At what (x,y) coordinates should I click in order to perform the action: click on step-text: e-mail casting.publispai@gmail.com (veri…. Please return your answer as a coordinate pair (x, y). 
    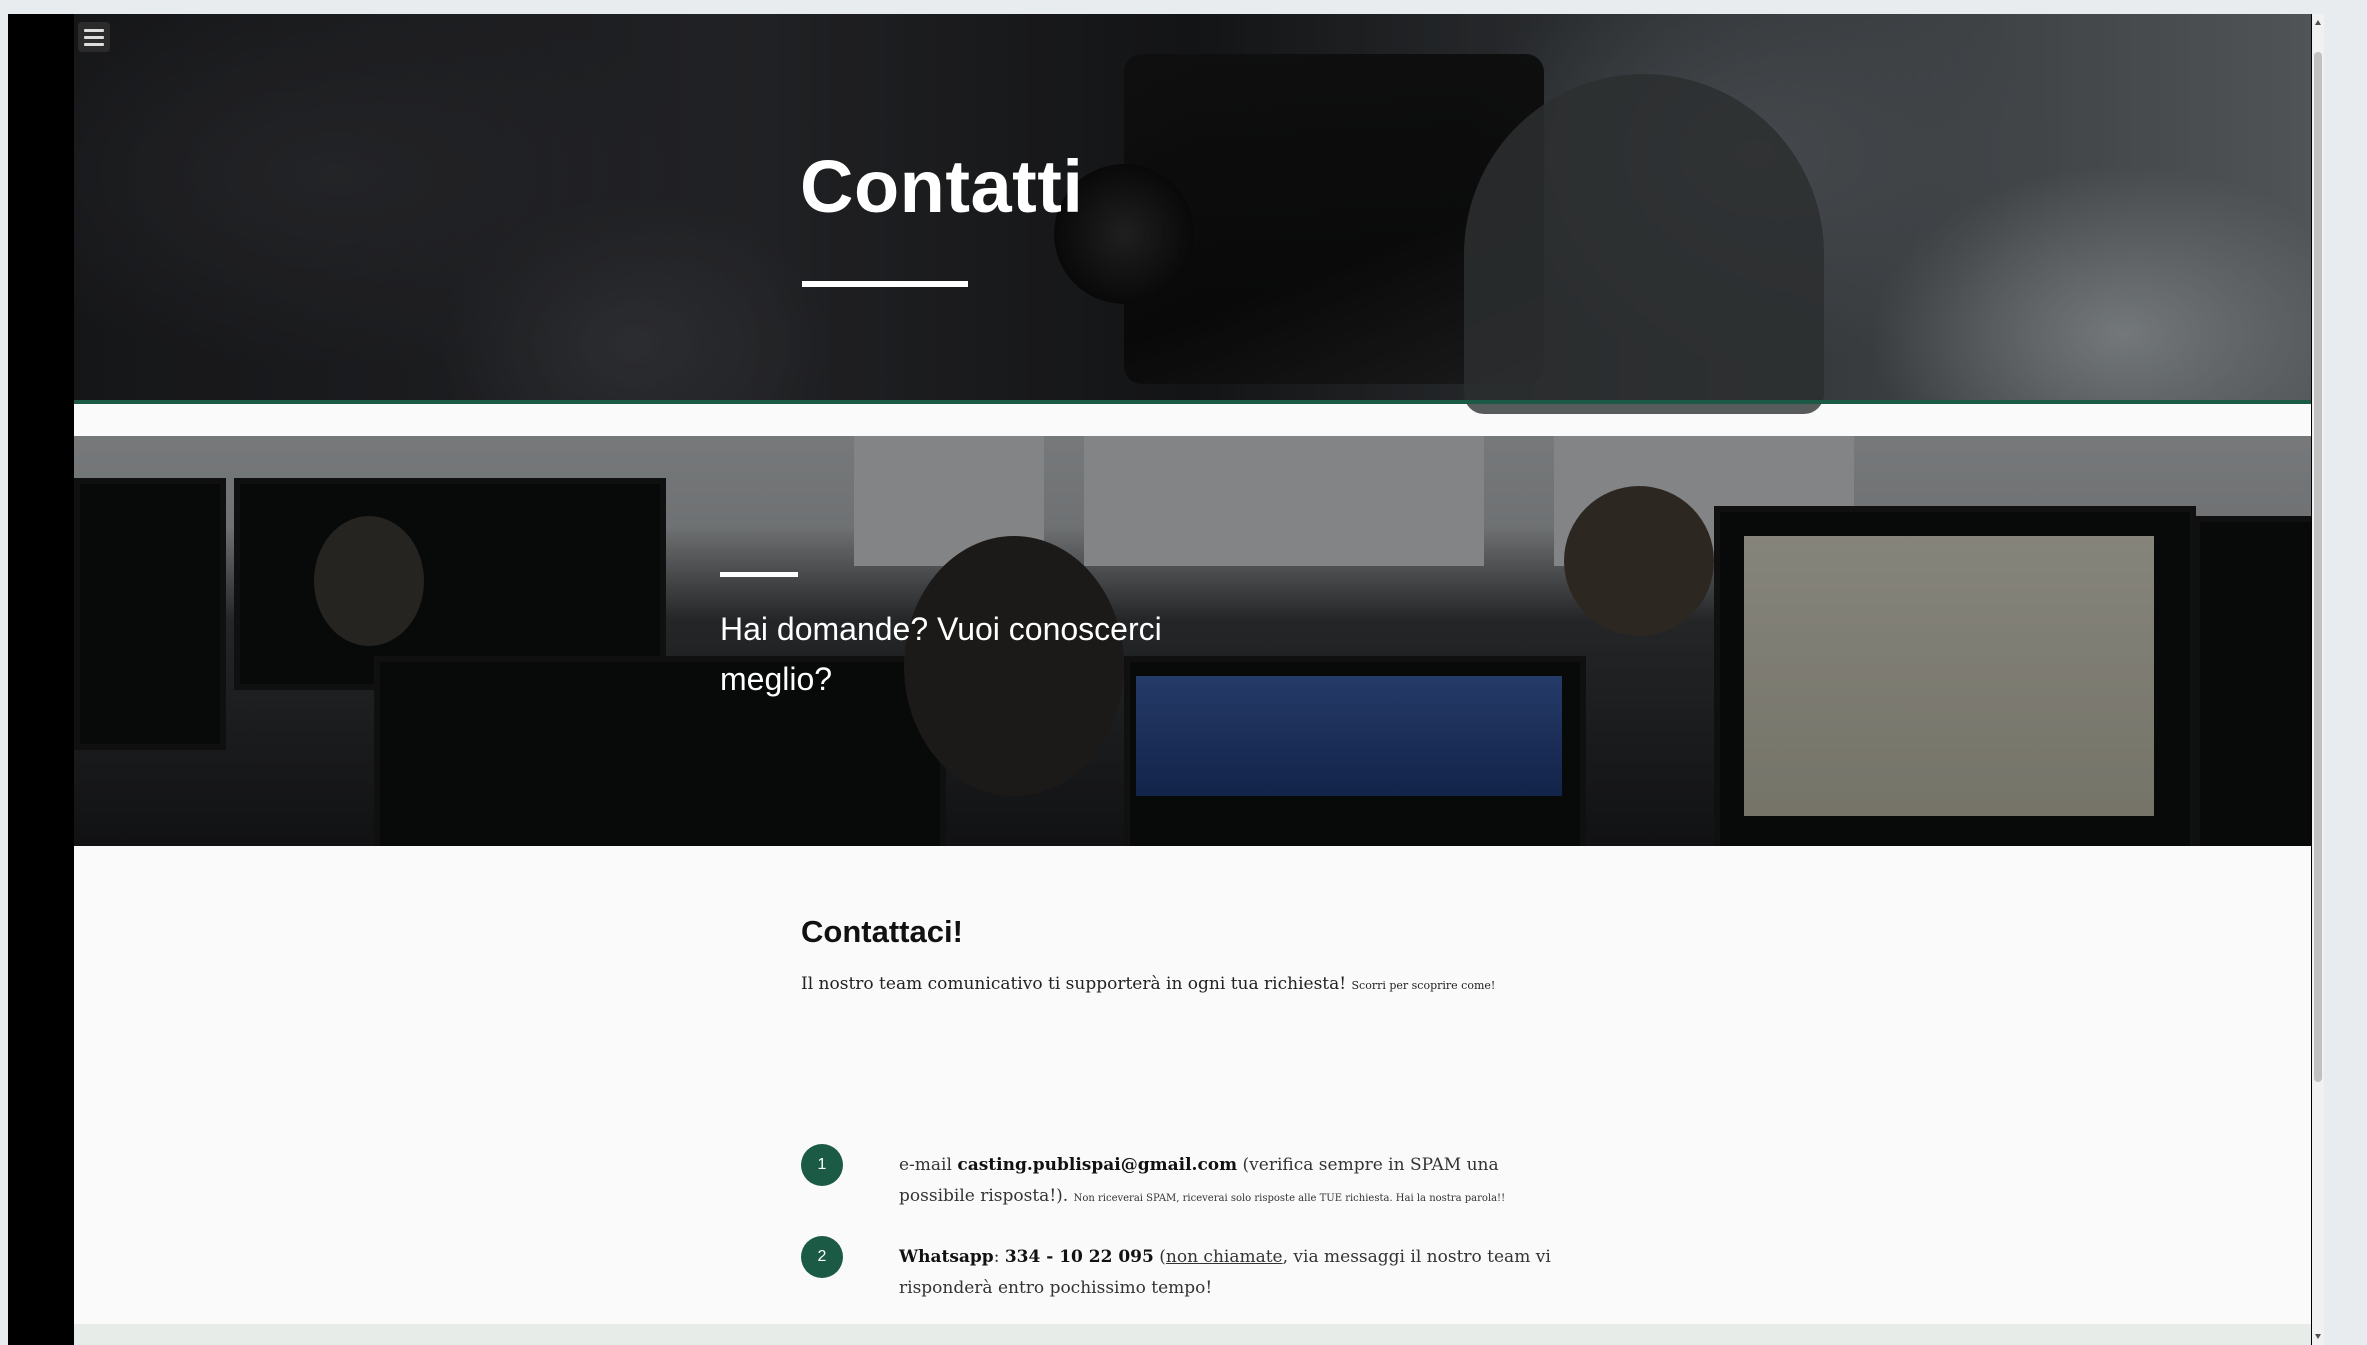
    Looking at the image, I should click on (1239, 1182).